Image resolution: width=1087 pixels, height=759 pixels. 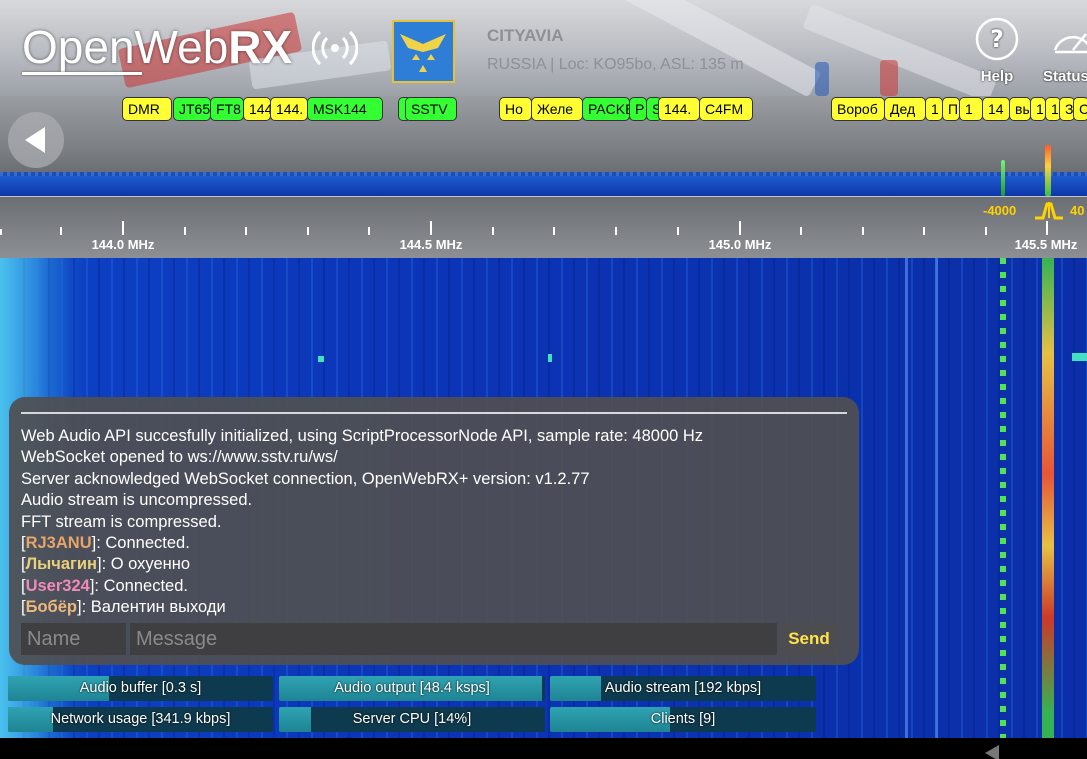 What do you see at coordinates (1000, 210) in the screenshot?
I see `filter-offset-low: -4000` at bounding box center [1000, 210].